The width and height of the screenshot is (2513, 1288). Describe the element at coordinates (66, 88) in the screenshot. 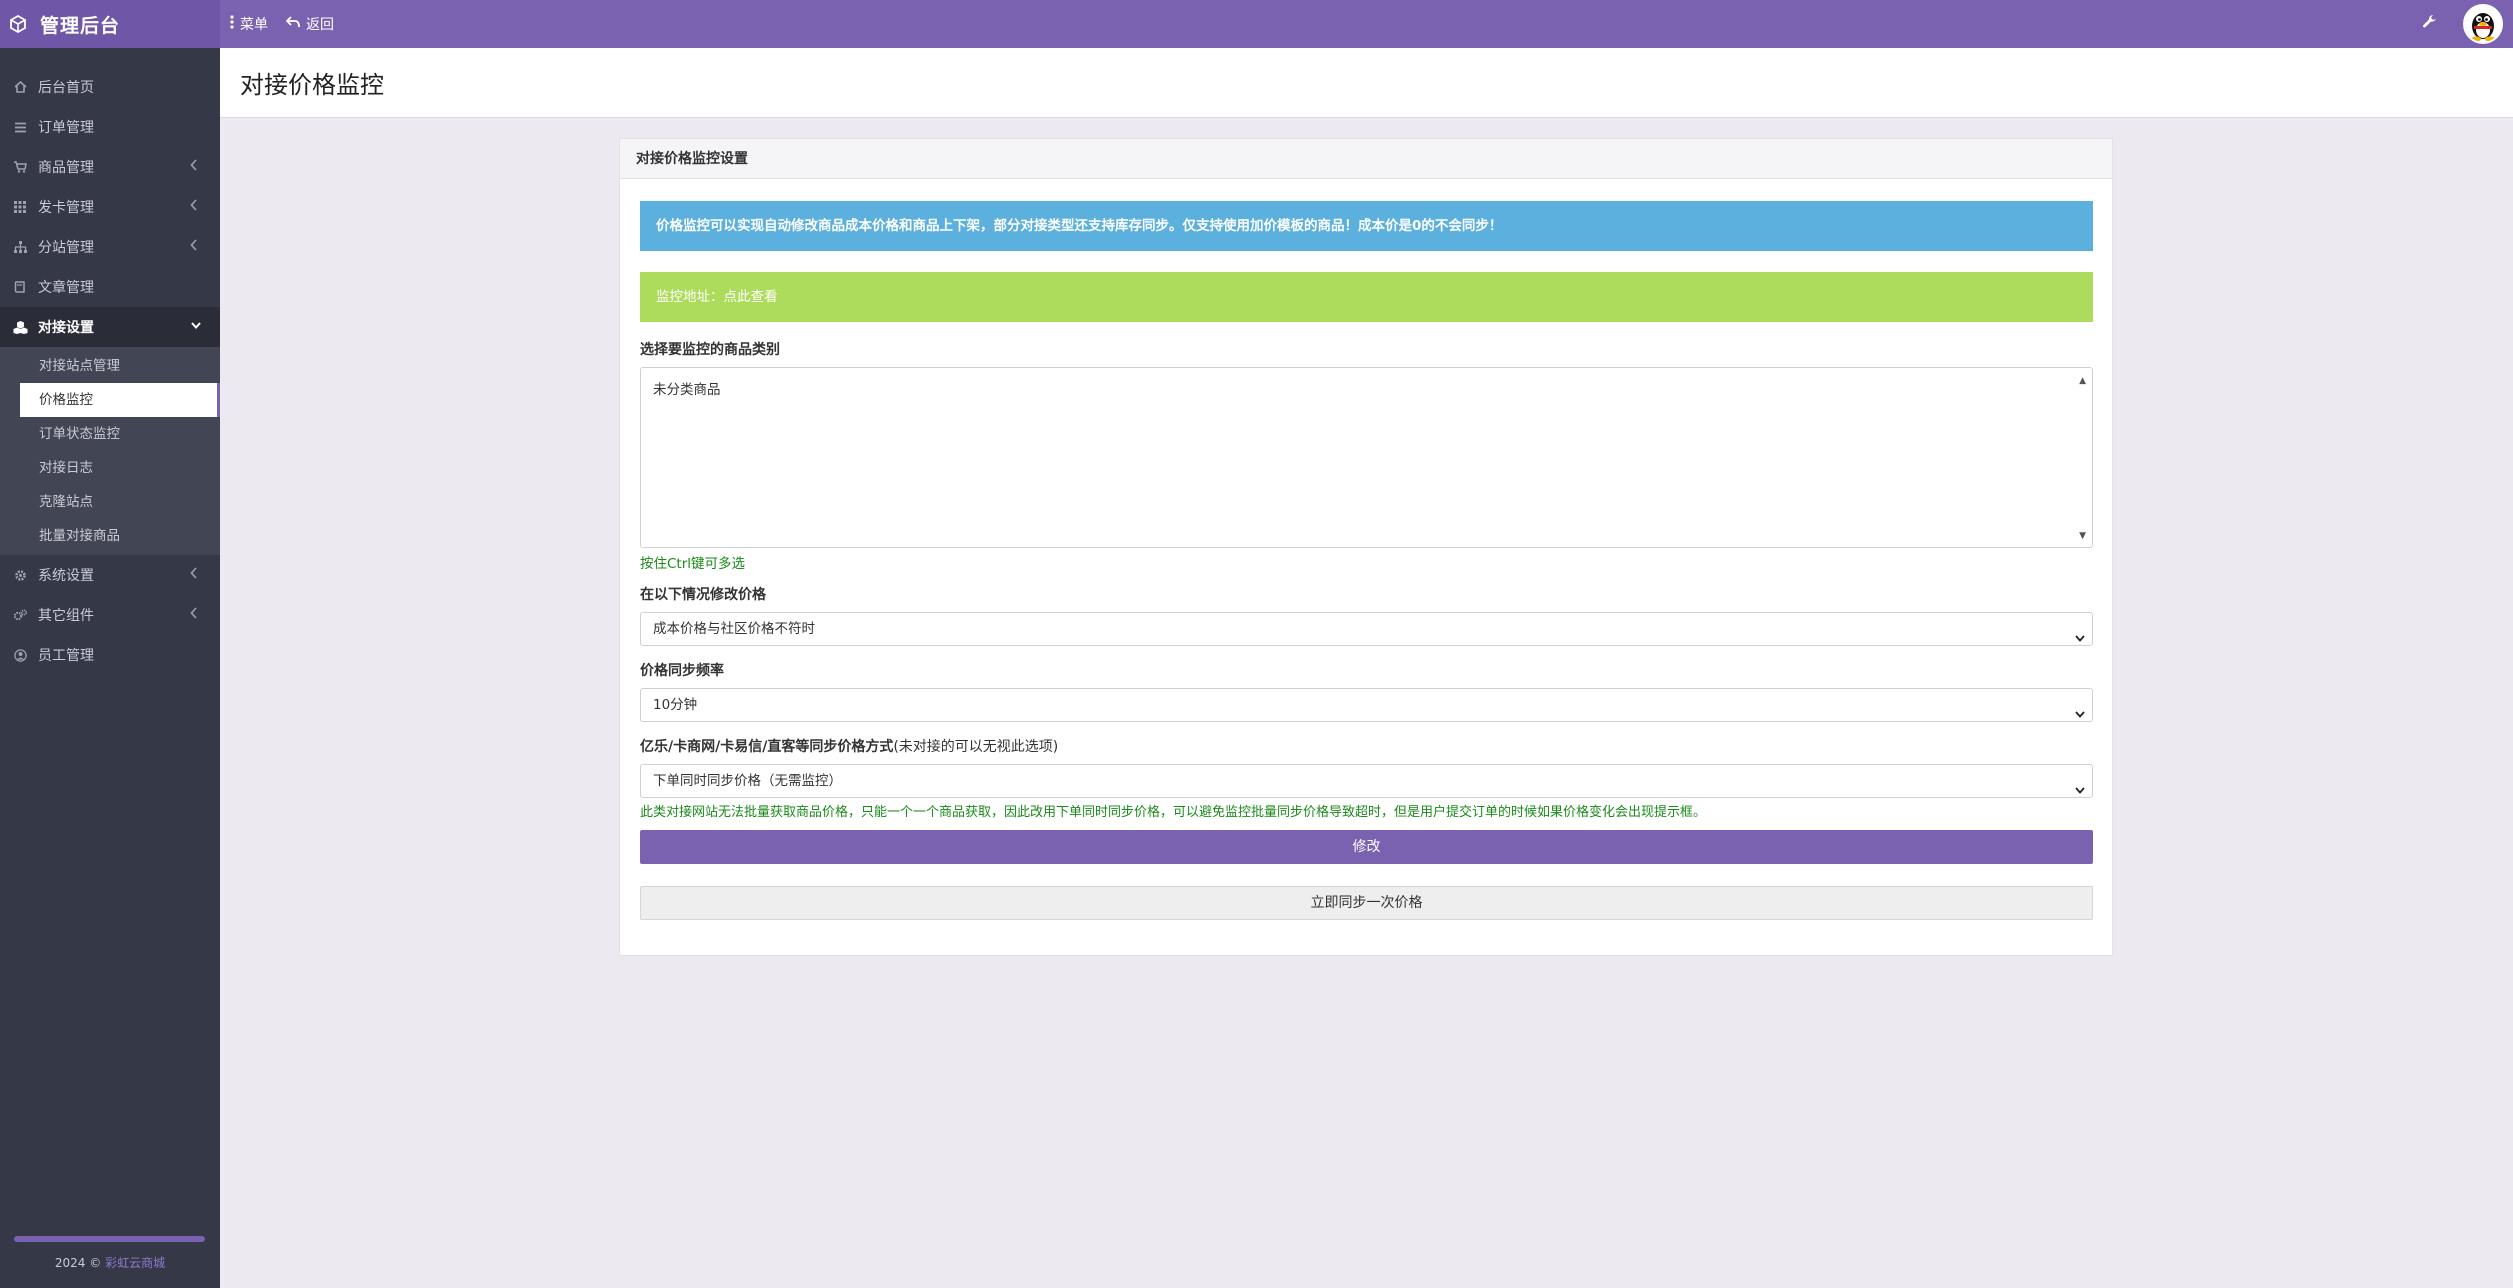

I see `sidebar-item-label: 后台首页` at that location.